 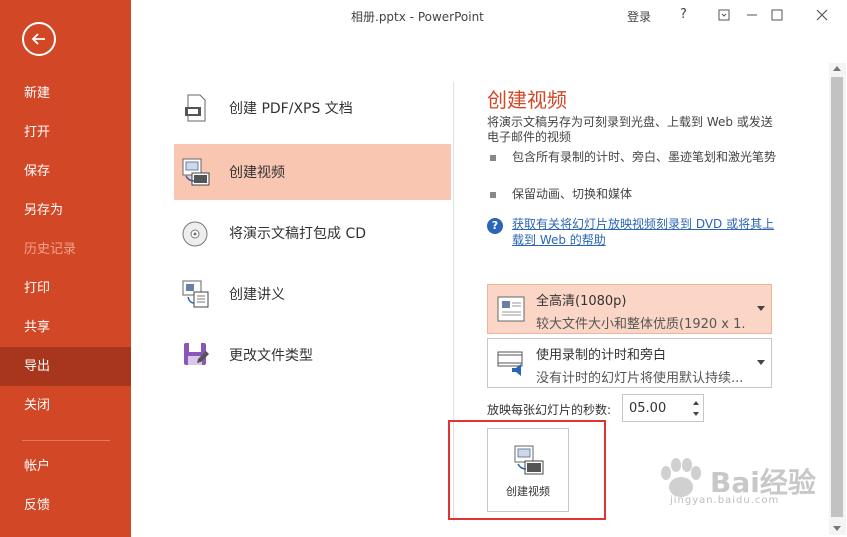 What do you see at coordinates (549, 410) in the screenshot?
I see `seconds-per-slide-label: 放映每张幻灯片的秒数:` at bounding box center [549, 410].